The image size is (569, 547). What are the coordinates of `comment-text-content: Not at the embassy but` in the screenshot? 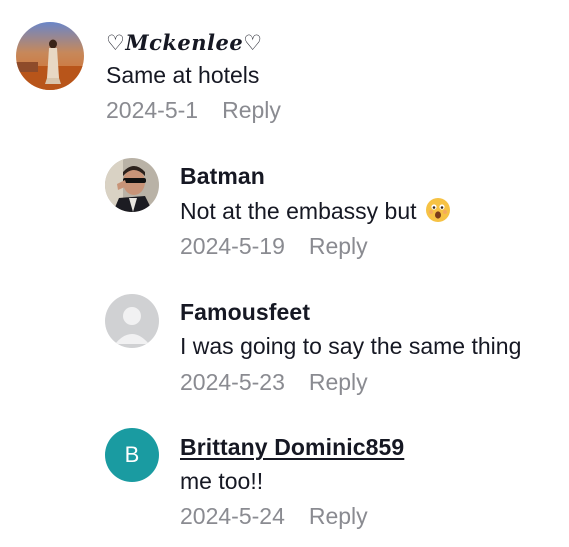 It's located at (298, 211).